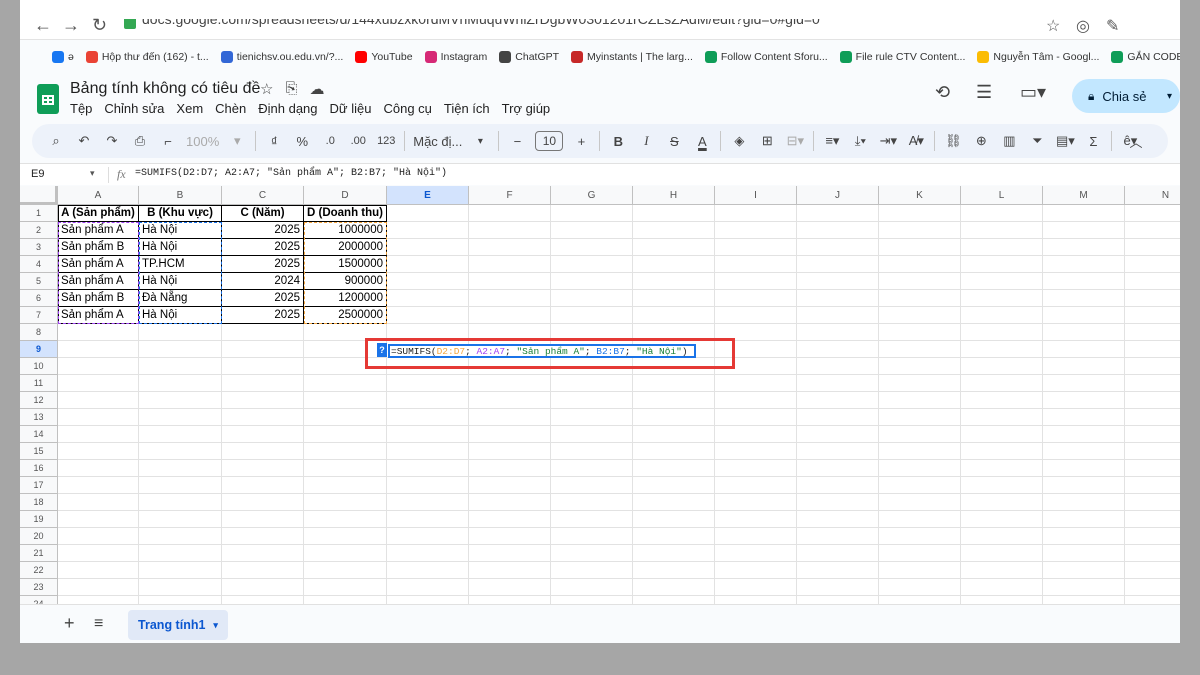 The width and height of the screenshot is (1200, 675). I want to click on bold-icon: B, so click(618, 141).